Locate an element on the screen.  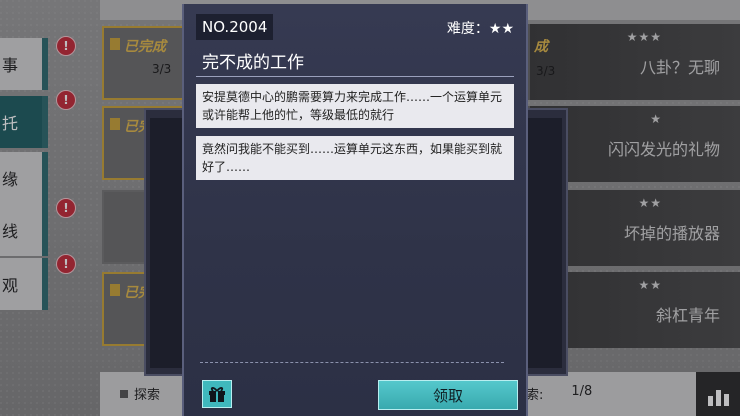
tab-label: 缘 is located at coordinates (10, 179).